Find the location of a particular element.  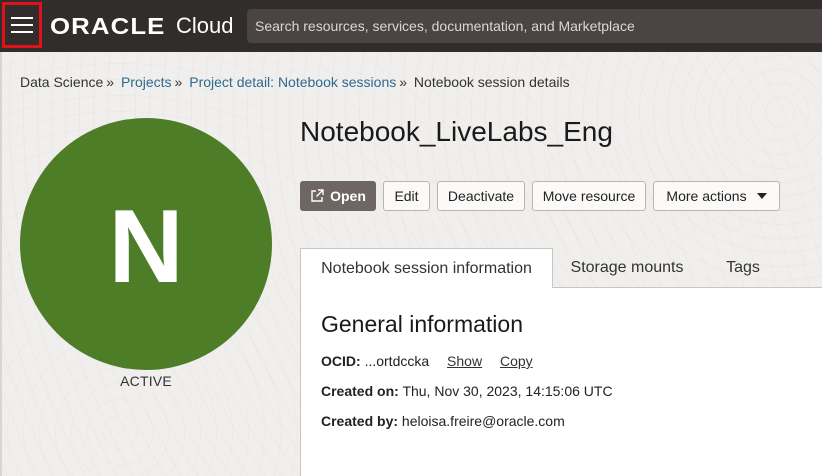

created-on-label: Created on: is located at coordinates (360, 391).